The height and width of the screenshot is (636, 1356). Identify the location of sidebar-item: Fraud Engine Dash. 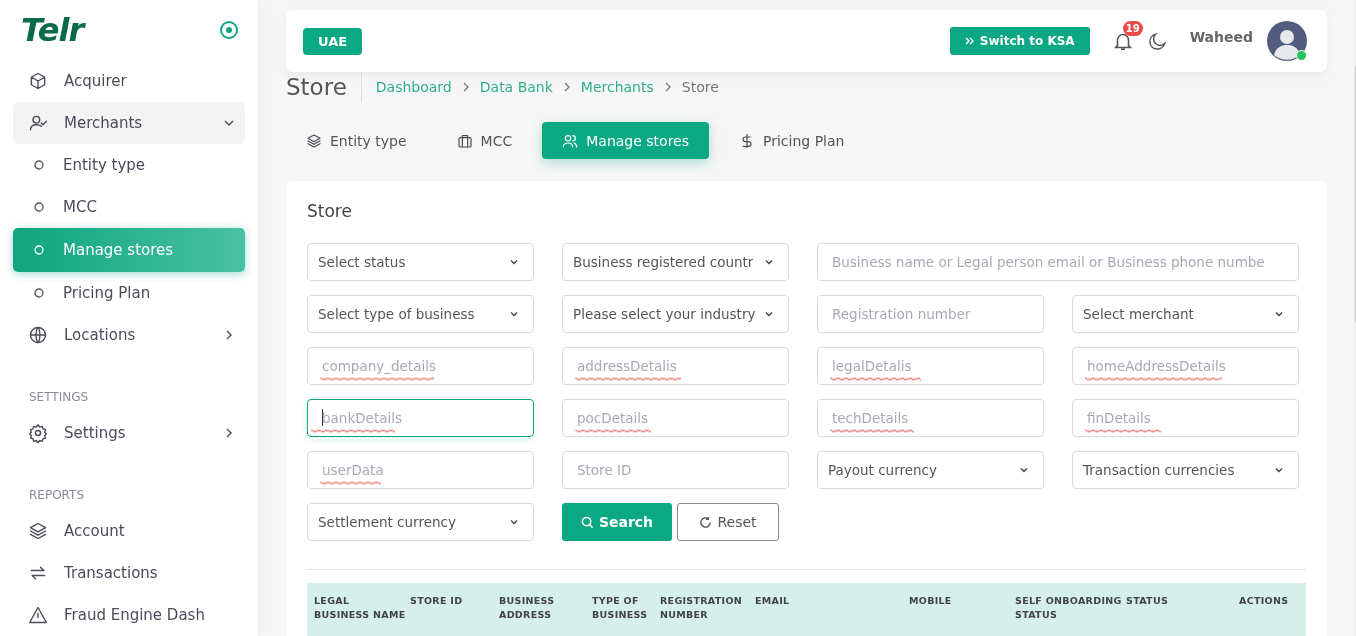
(129, 615).